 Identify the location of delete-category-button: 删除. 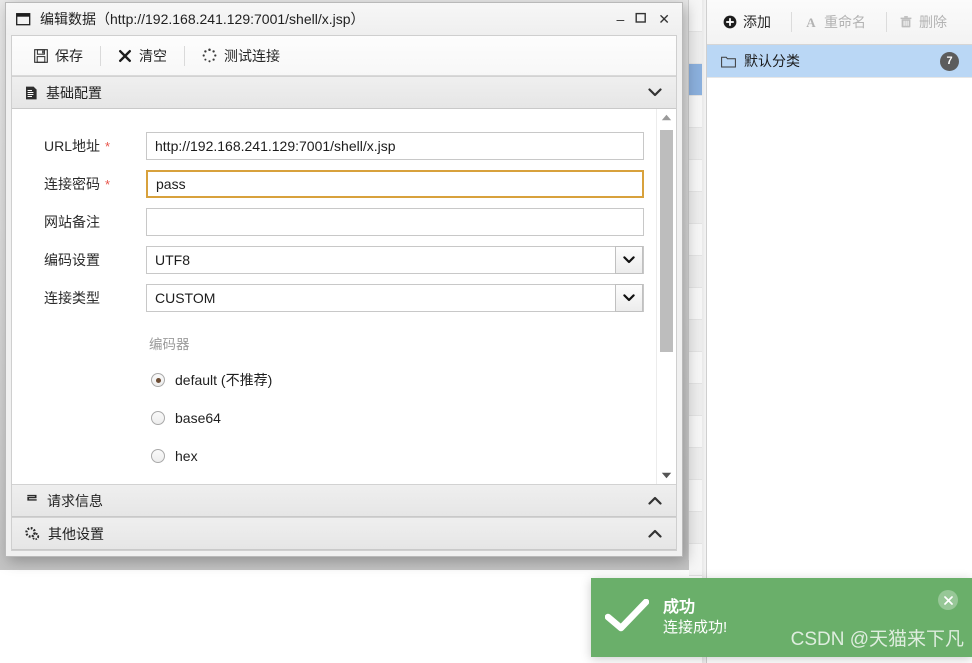
(927, 22).